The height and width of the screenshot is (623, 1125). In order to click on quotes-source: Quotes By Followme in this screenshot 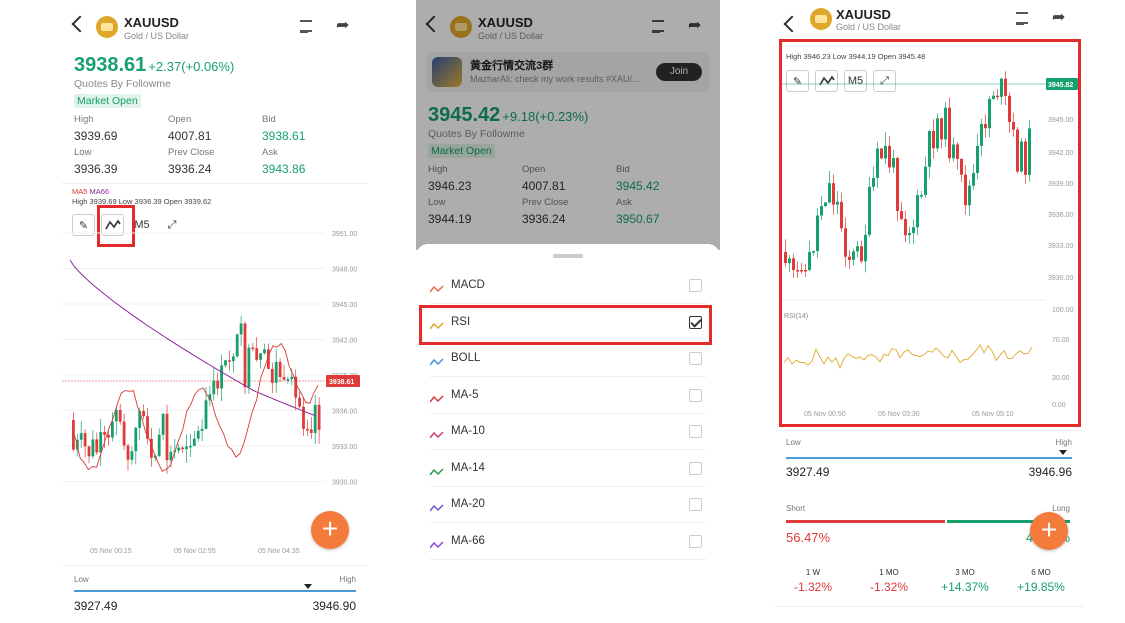, I will do `click(122, 84)`.